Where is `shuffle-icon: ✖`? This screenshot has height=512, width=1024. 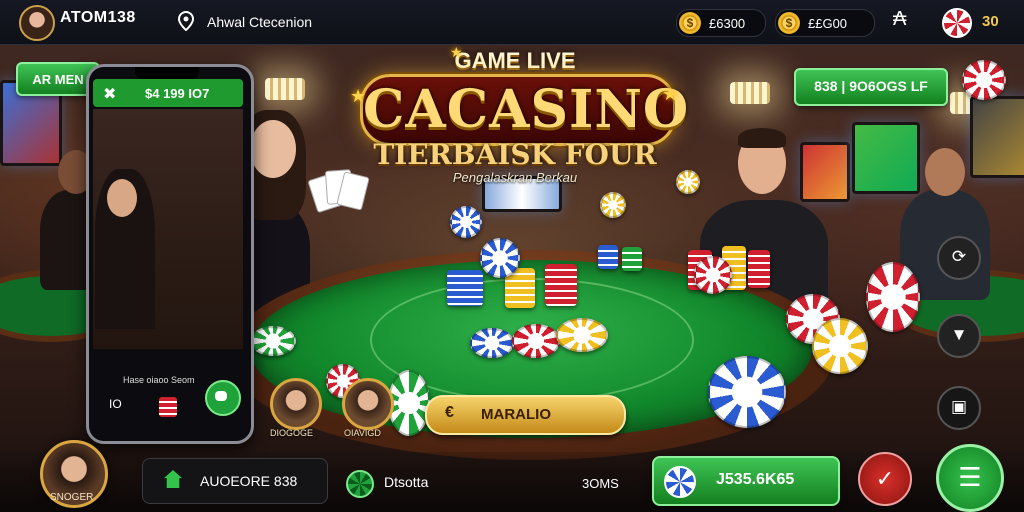 shuffle-icon: ✖ is located at coordinates (109, 94).